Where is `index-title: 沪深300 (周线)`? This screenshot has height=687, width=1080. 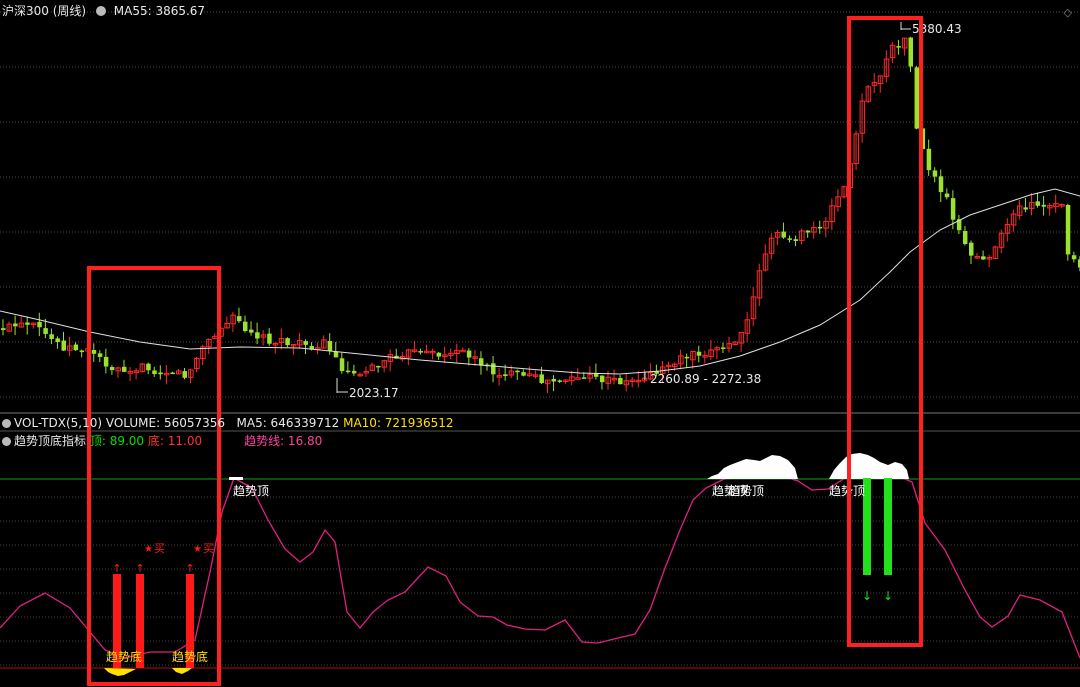 index-title: 沪深300 (周线) is located at coordinates (44, 11).